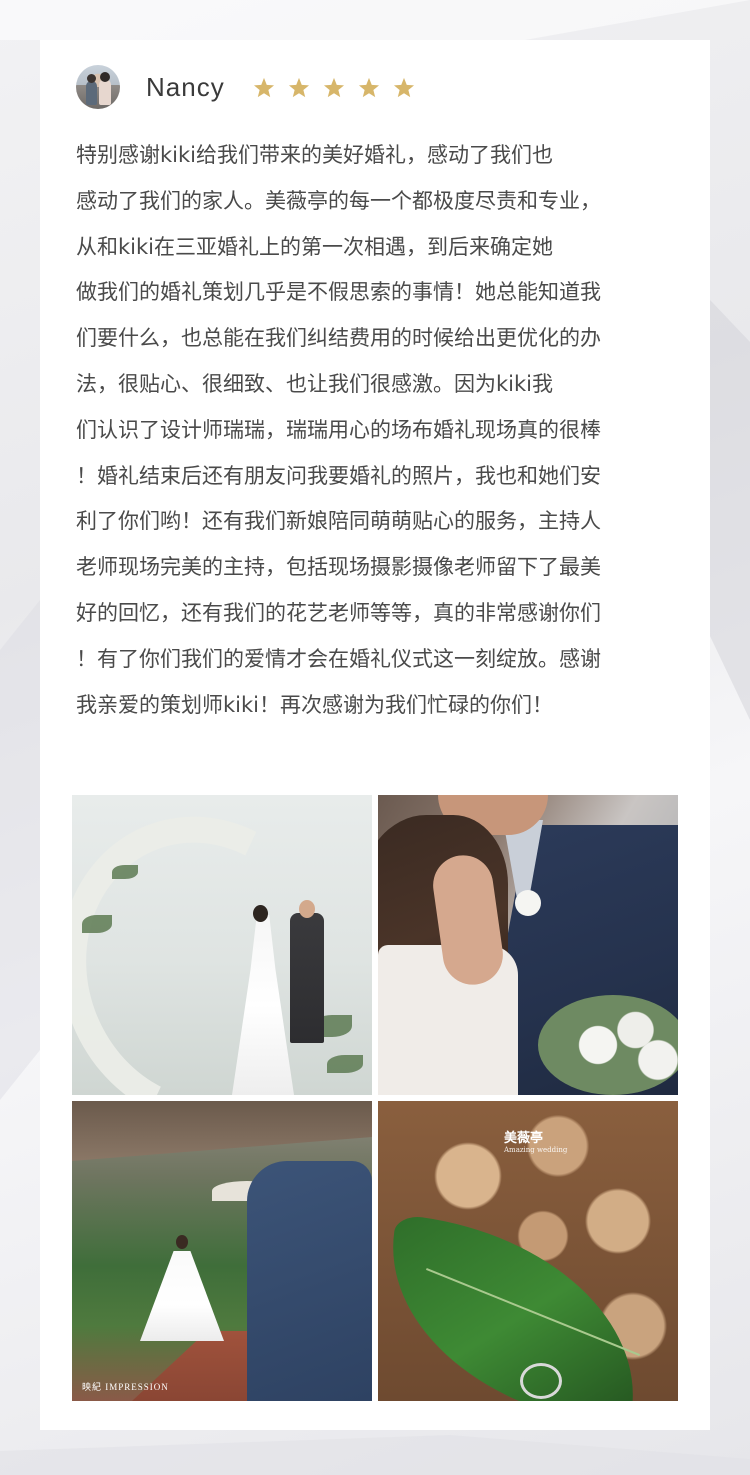  Describe the element at coordinates (338, 292) in the screenshot. I see `review-text-line: 做我们的婚礼策划几乎是不假思索的事情！她总能知道我` at that location.